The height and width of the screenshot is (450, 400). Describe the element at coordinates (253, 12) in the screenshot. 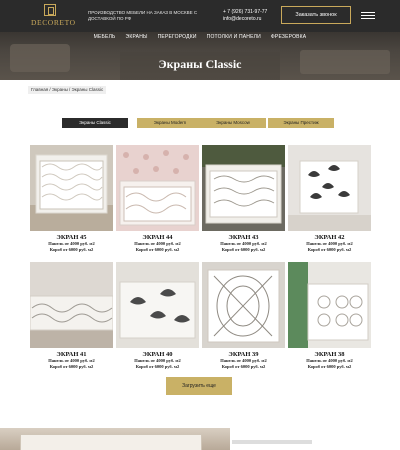

I see `phone-link: + 7 (926) 731-97-77` at that location.